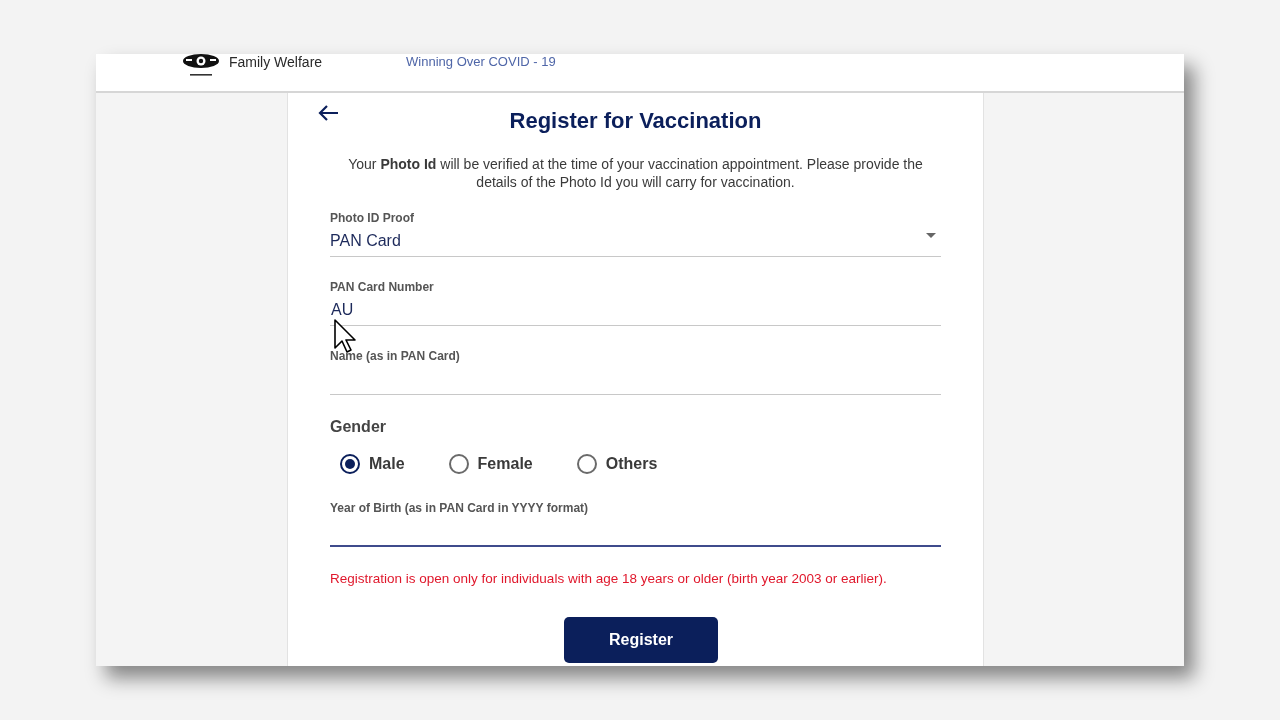 The height and width of the screenshot is (720, 1280). What do you see at coordinates (631, 464) in the screenshot?
I see `radio-label: Others` at bounding box center [631, 464].